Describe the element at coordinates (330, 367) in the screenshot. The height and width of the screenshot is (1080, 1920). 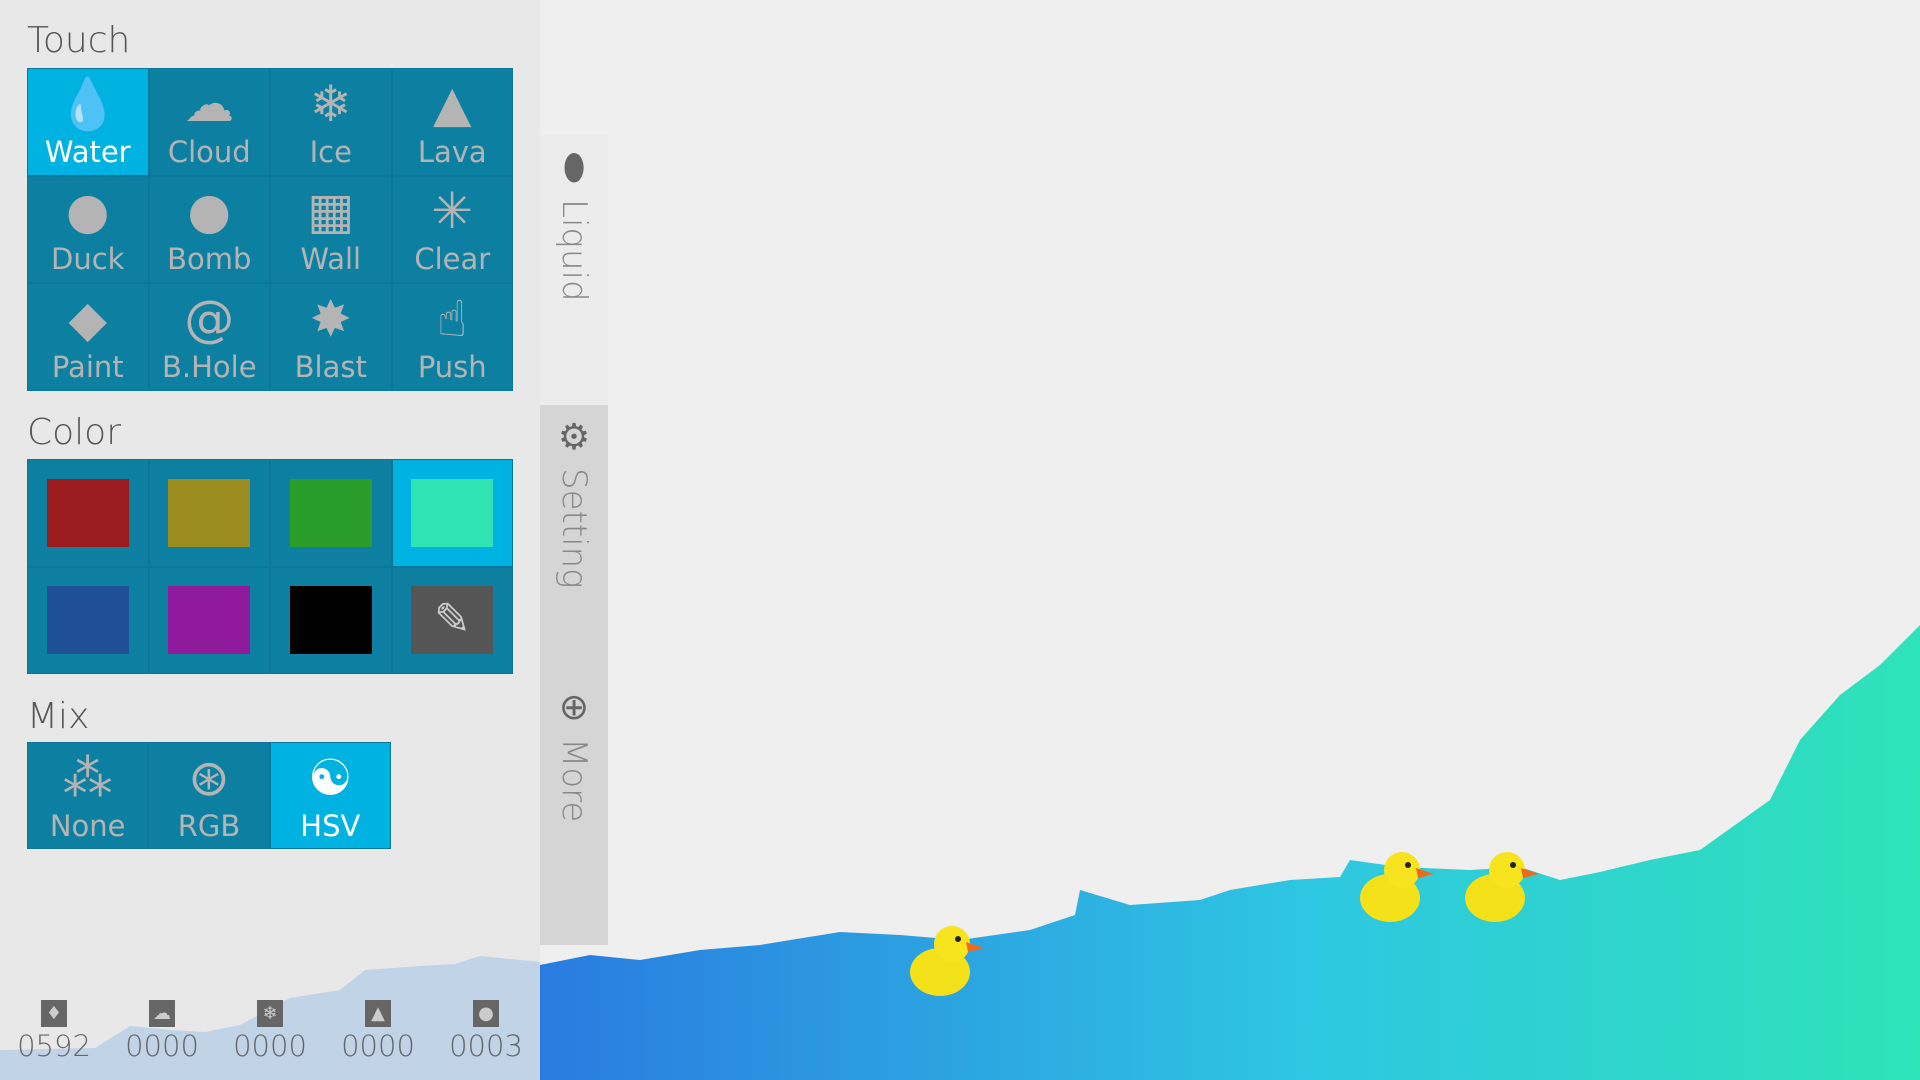
I see `tool-label: Blast` at that location.